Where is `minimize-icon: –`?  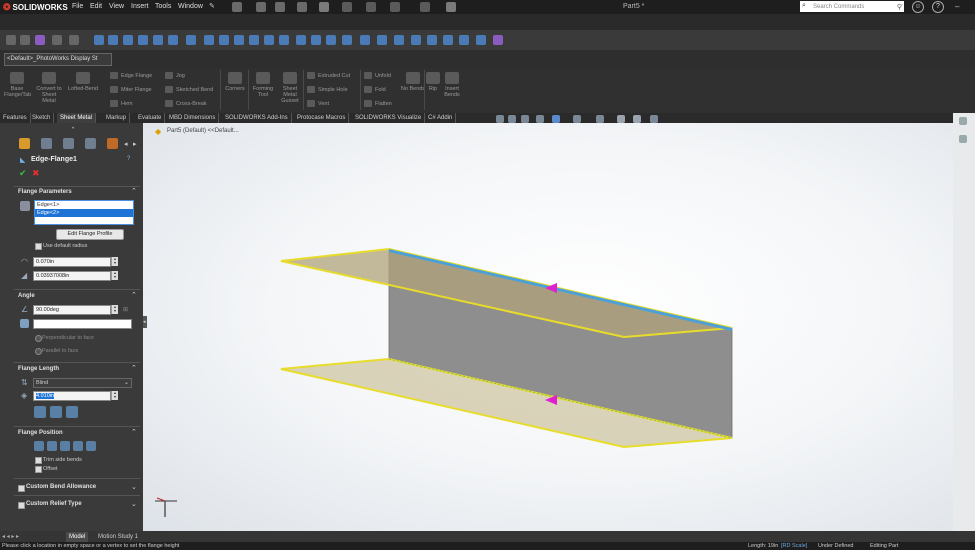
minimize-icon: – is located at coordinates (957, 6).